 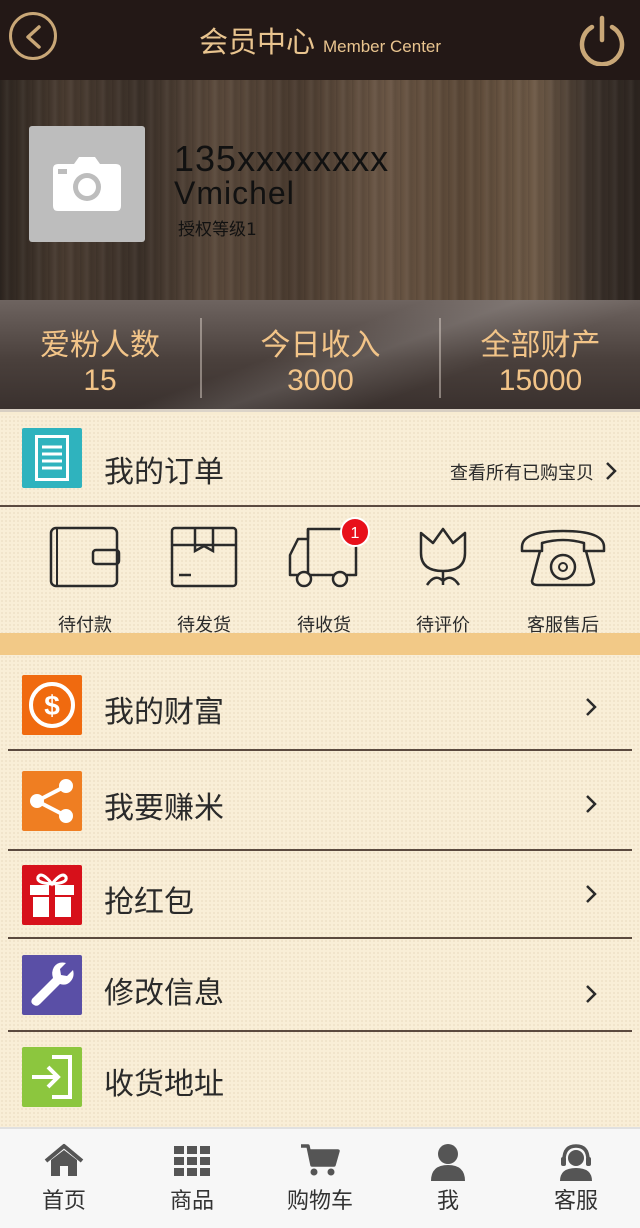 What do you see at coordinates (52, 1077) in the screenshot?
I see `sign-in-icon` at bounding box center [52, 1077].